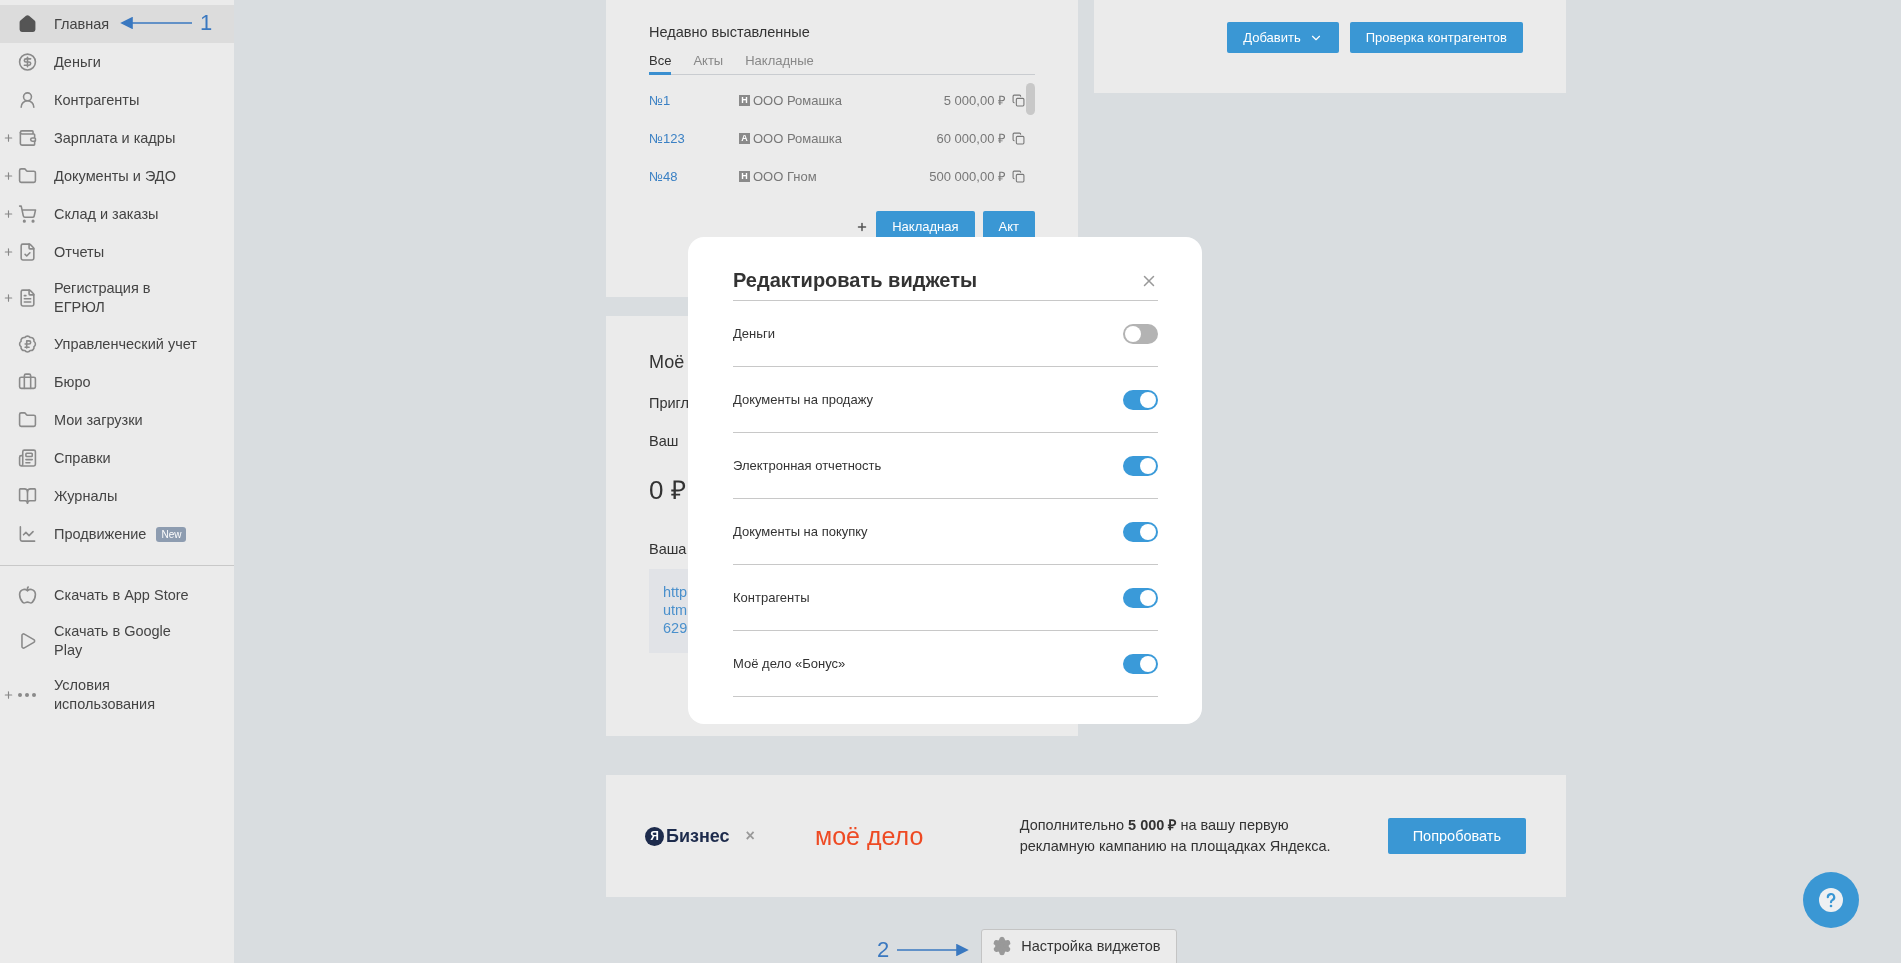  I want to click on sidebar-item: Контрагенты, so click(117, 100).